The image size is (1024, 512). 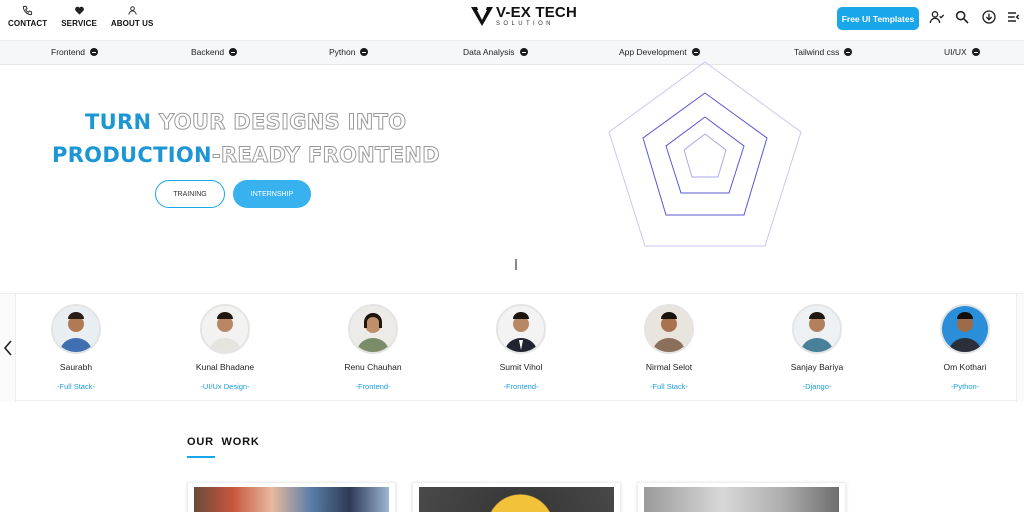 I want to click on category-python: Python, so click(x=349, y=52).